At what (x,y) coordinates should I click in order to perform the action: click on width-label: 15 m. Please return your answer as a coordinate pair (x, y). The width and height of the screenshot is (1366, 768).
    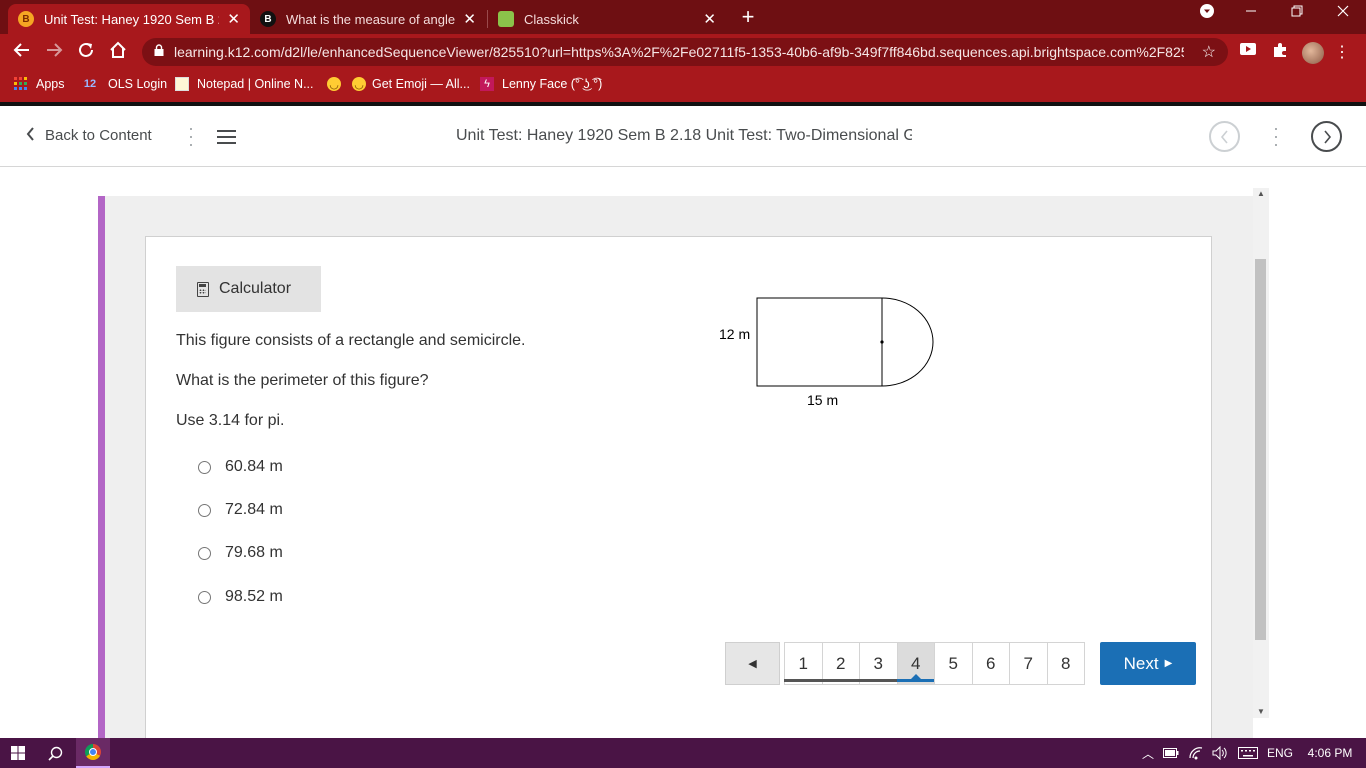
    Looking at the image, I should click on (822, 400).